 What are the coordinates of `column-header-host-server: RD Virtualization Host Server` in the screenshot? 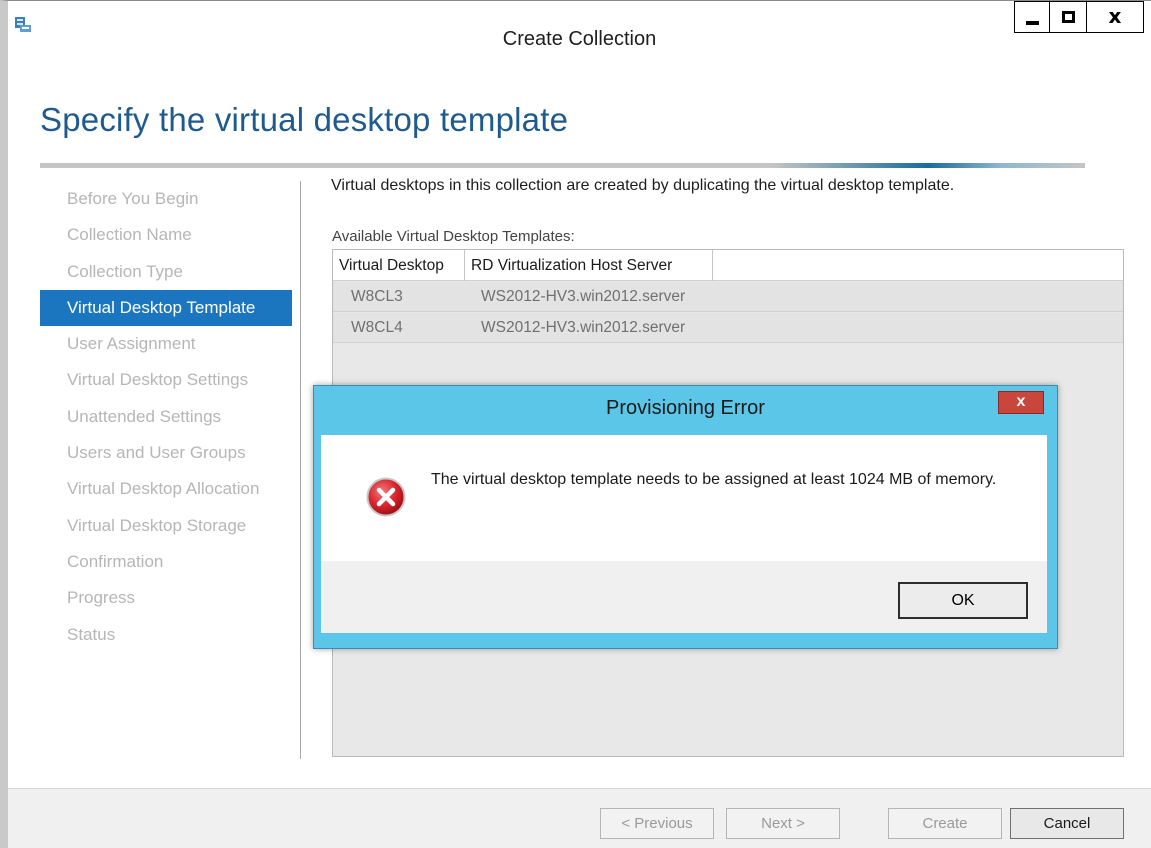 It's located at (589, 265).